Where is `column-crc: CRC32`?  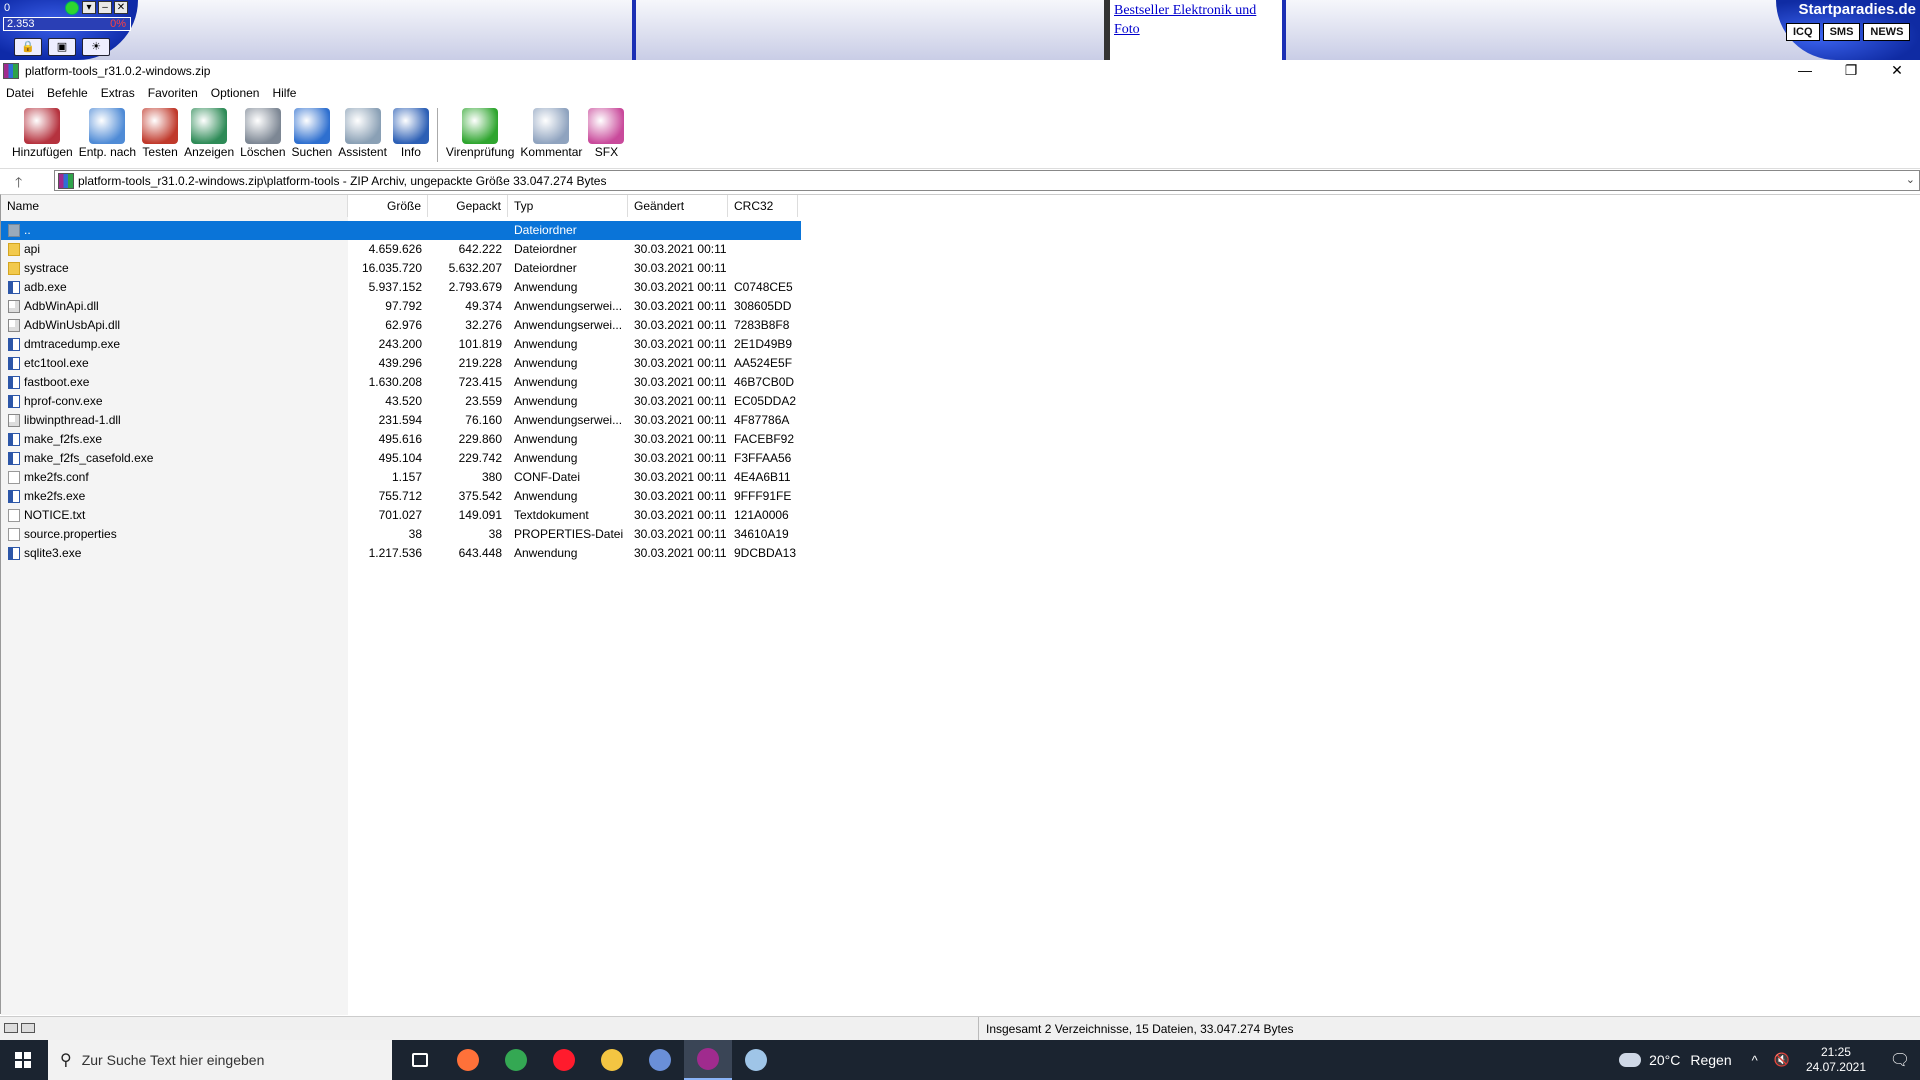 column-crc: CRC32 is located at coordinates (763, 206).